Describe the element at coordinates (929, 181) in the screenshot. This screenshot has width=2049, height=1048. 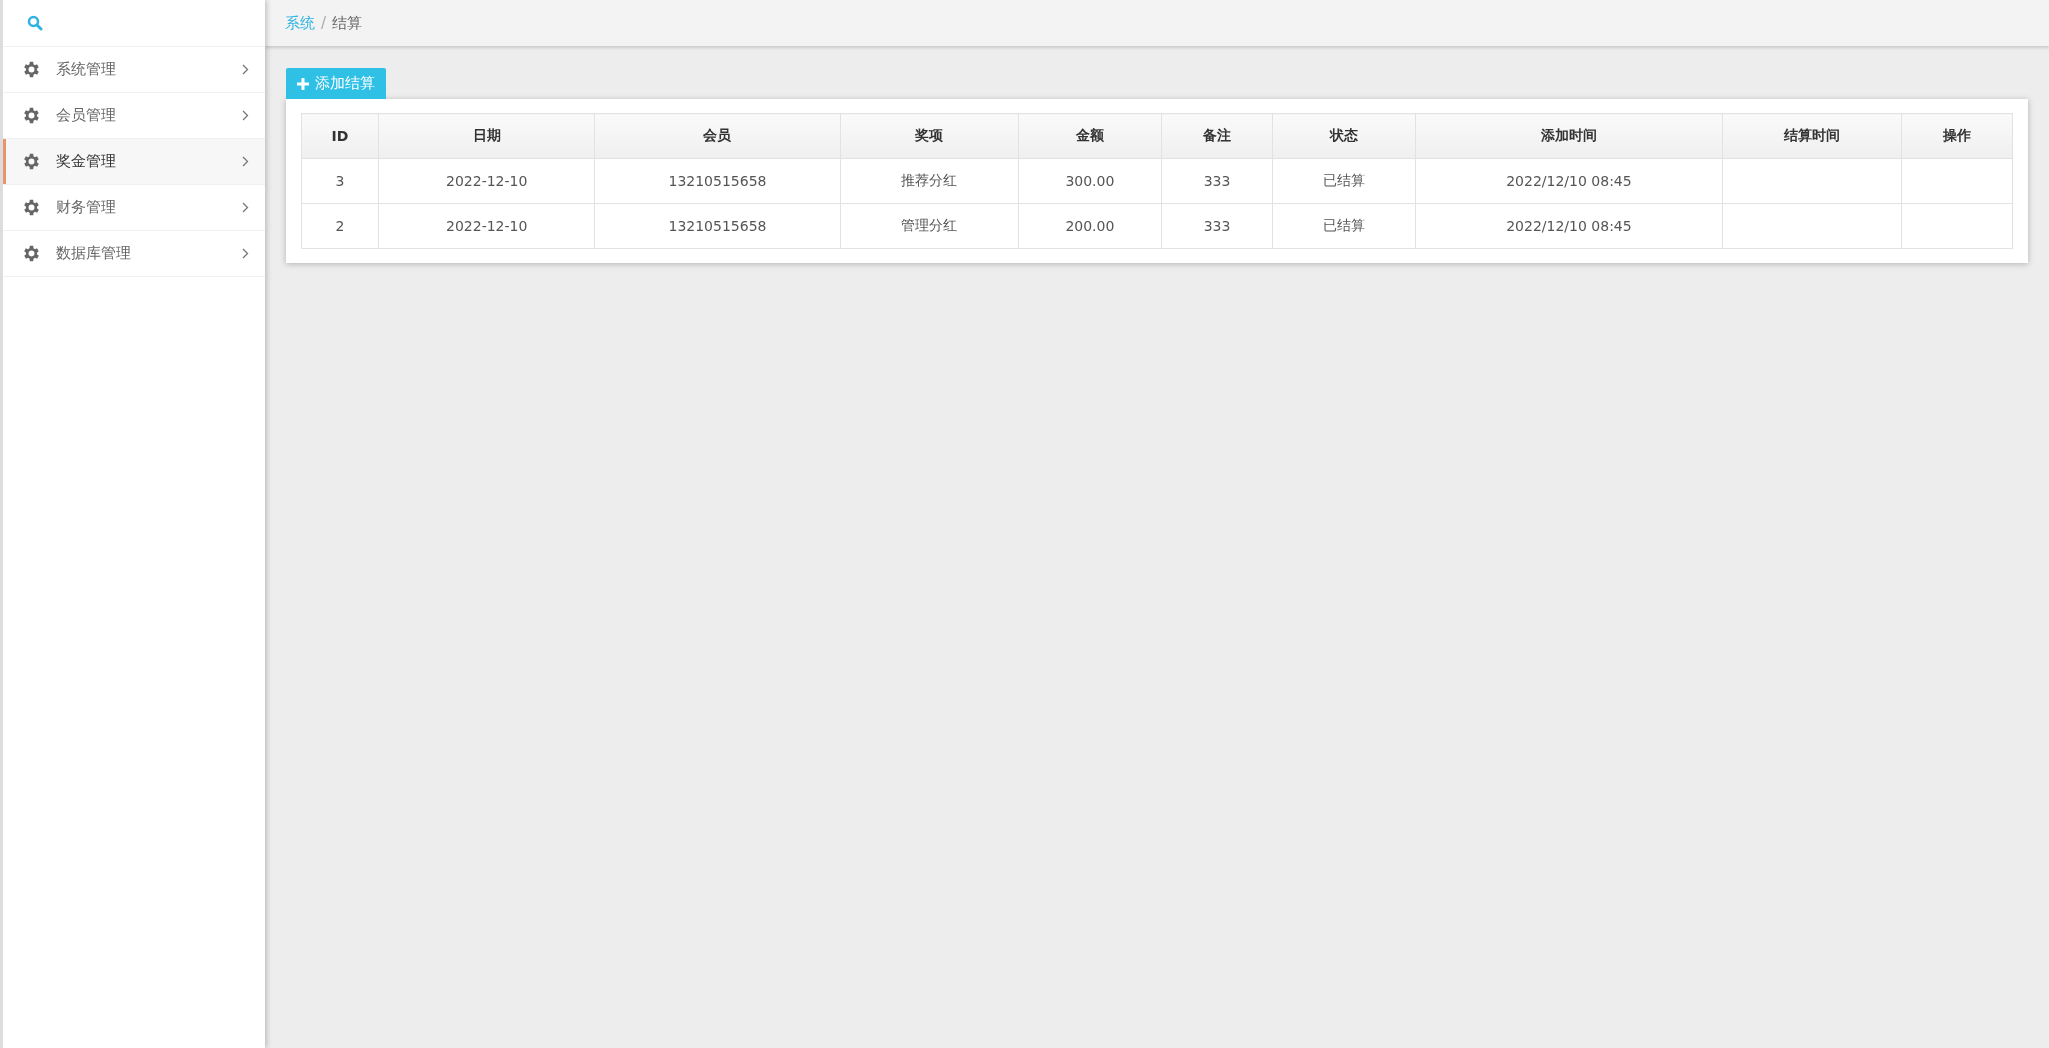
I see `table-cell: 推荐分红` at that location.